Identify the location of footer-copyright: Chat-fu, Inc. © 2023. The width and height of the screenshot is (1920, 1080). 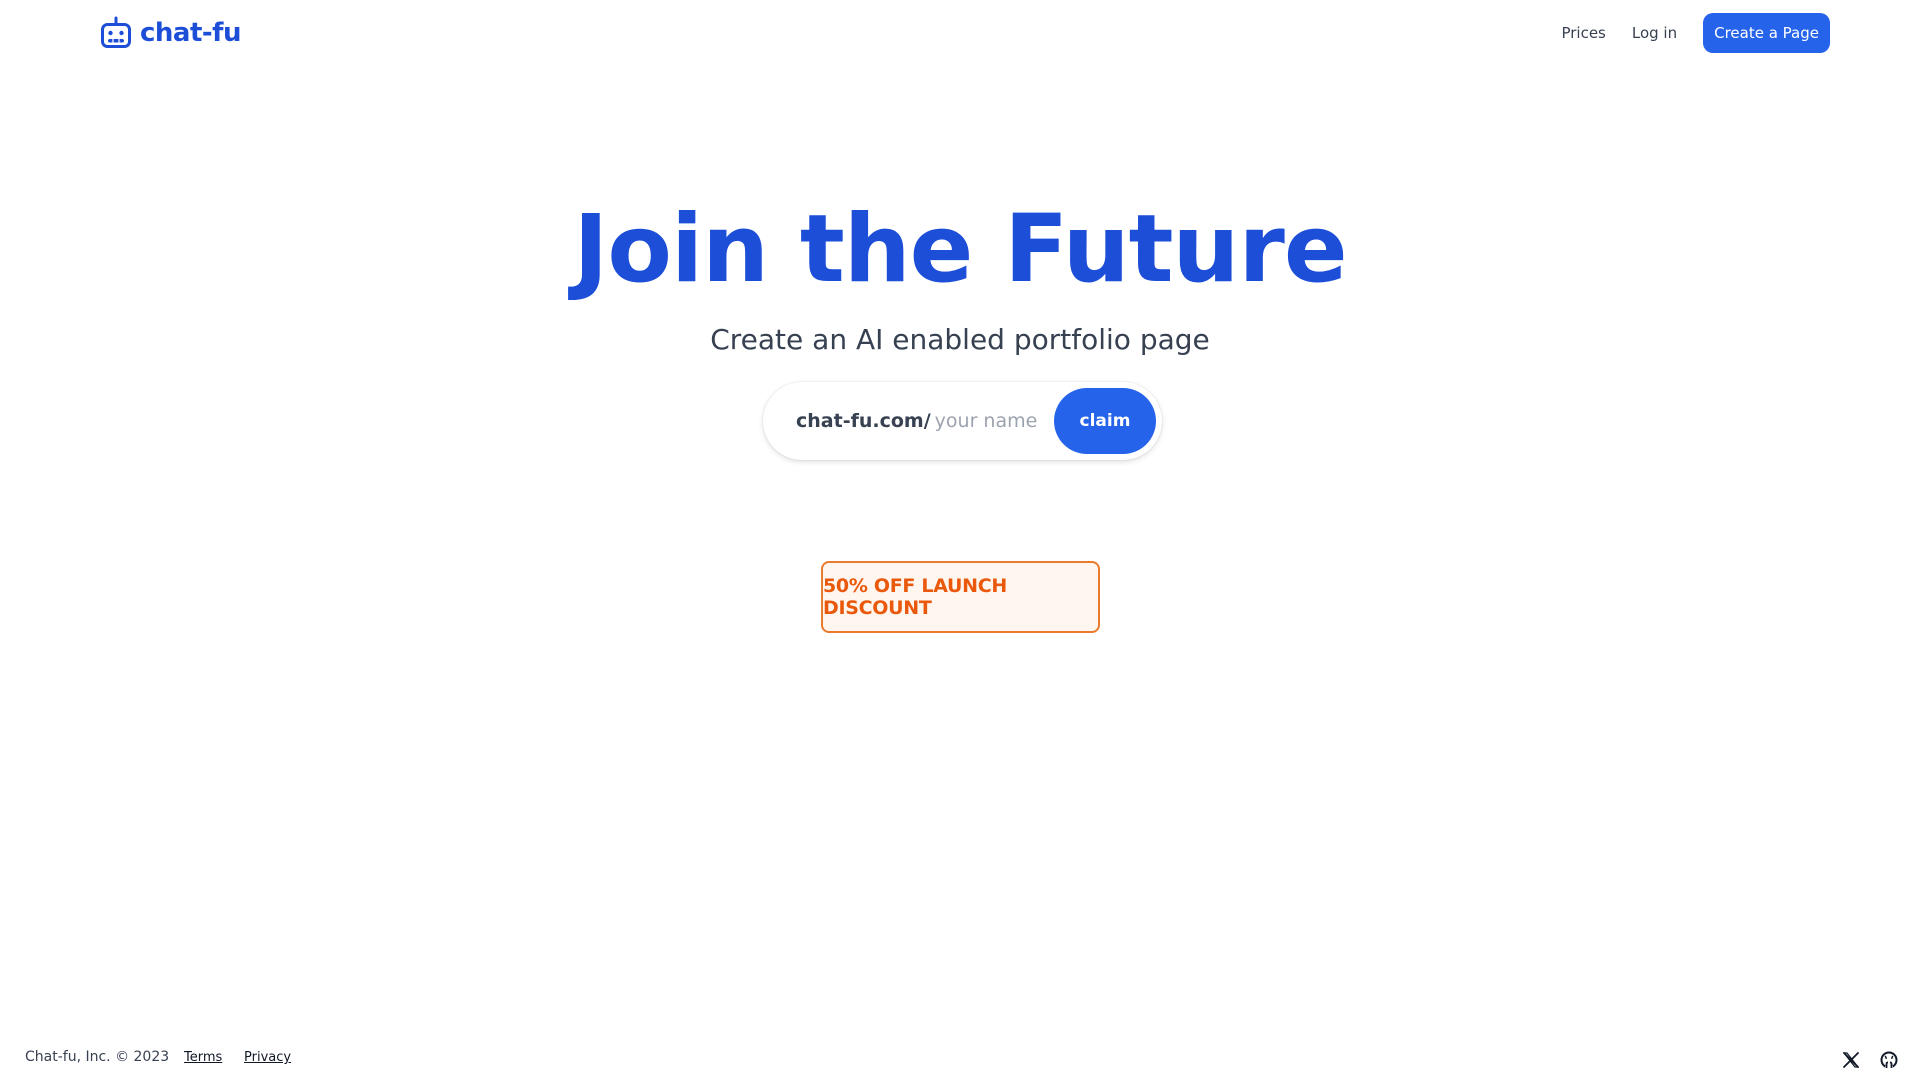
(97, 1057).